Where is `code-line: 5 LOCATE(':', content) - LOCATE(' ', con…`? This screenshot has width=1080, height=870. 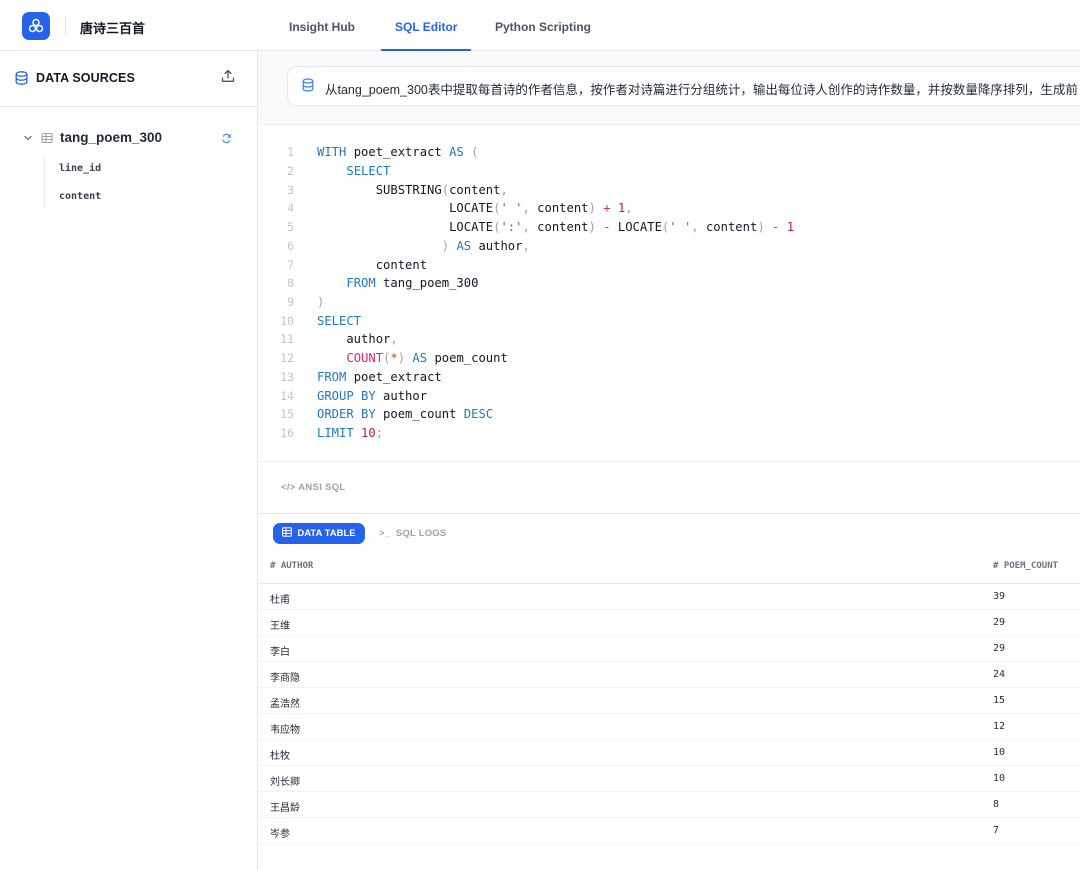
code-line: 5 LOCATE(':', content) - LOCATE(' ', con… is located at coordinates (541, 227).